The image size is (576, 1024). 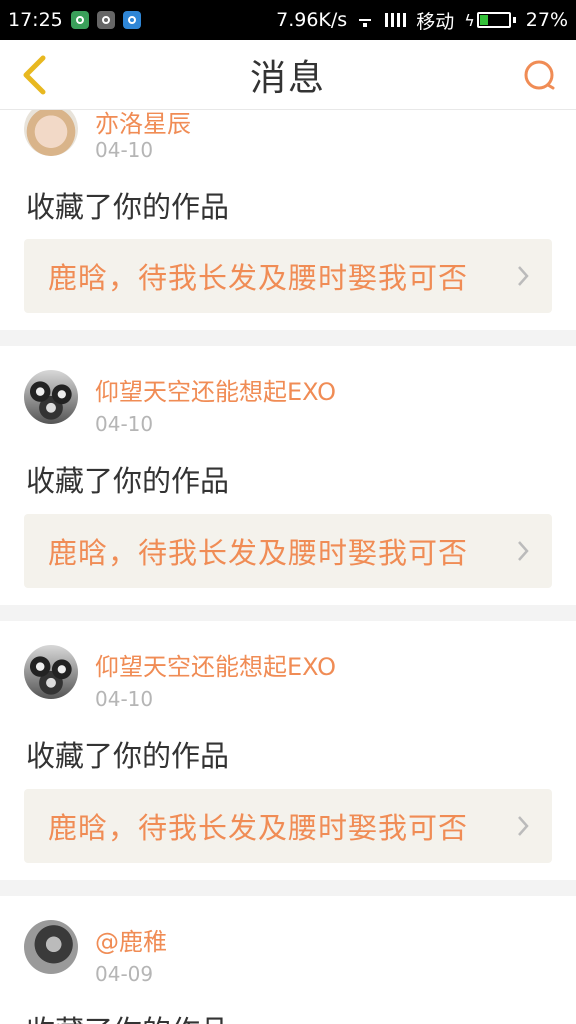 I want to click on network-speed: 7.96K/s, so click(x=312, y=20).